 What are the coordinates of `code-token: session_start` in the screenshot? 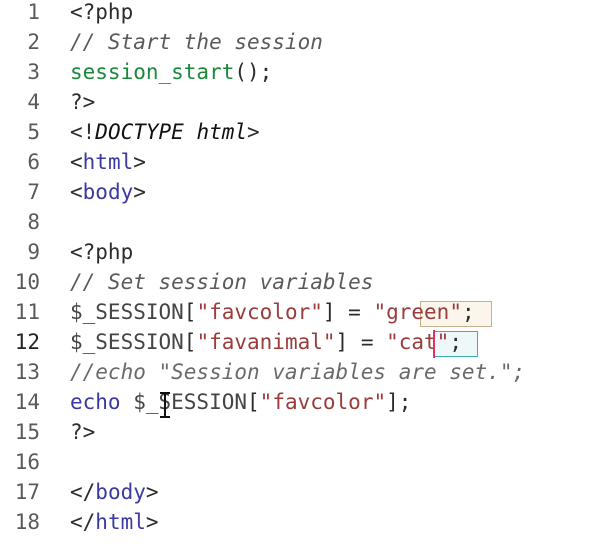 It's located at (152, 72).